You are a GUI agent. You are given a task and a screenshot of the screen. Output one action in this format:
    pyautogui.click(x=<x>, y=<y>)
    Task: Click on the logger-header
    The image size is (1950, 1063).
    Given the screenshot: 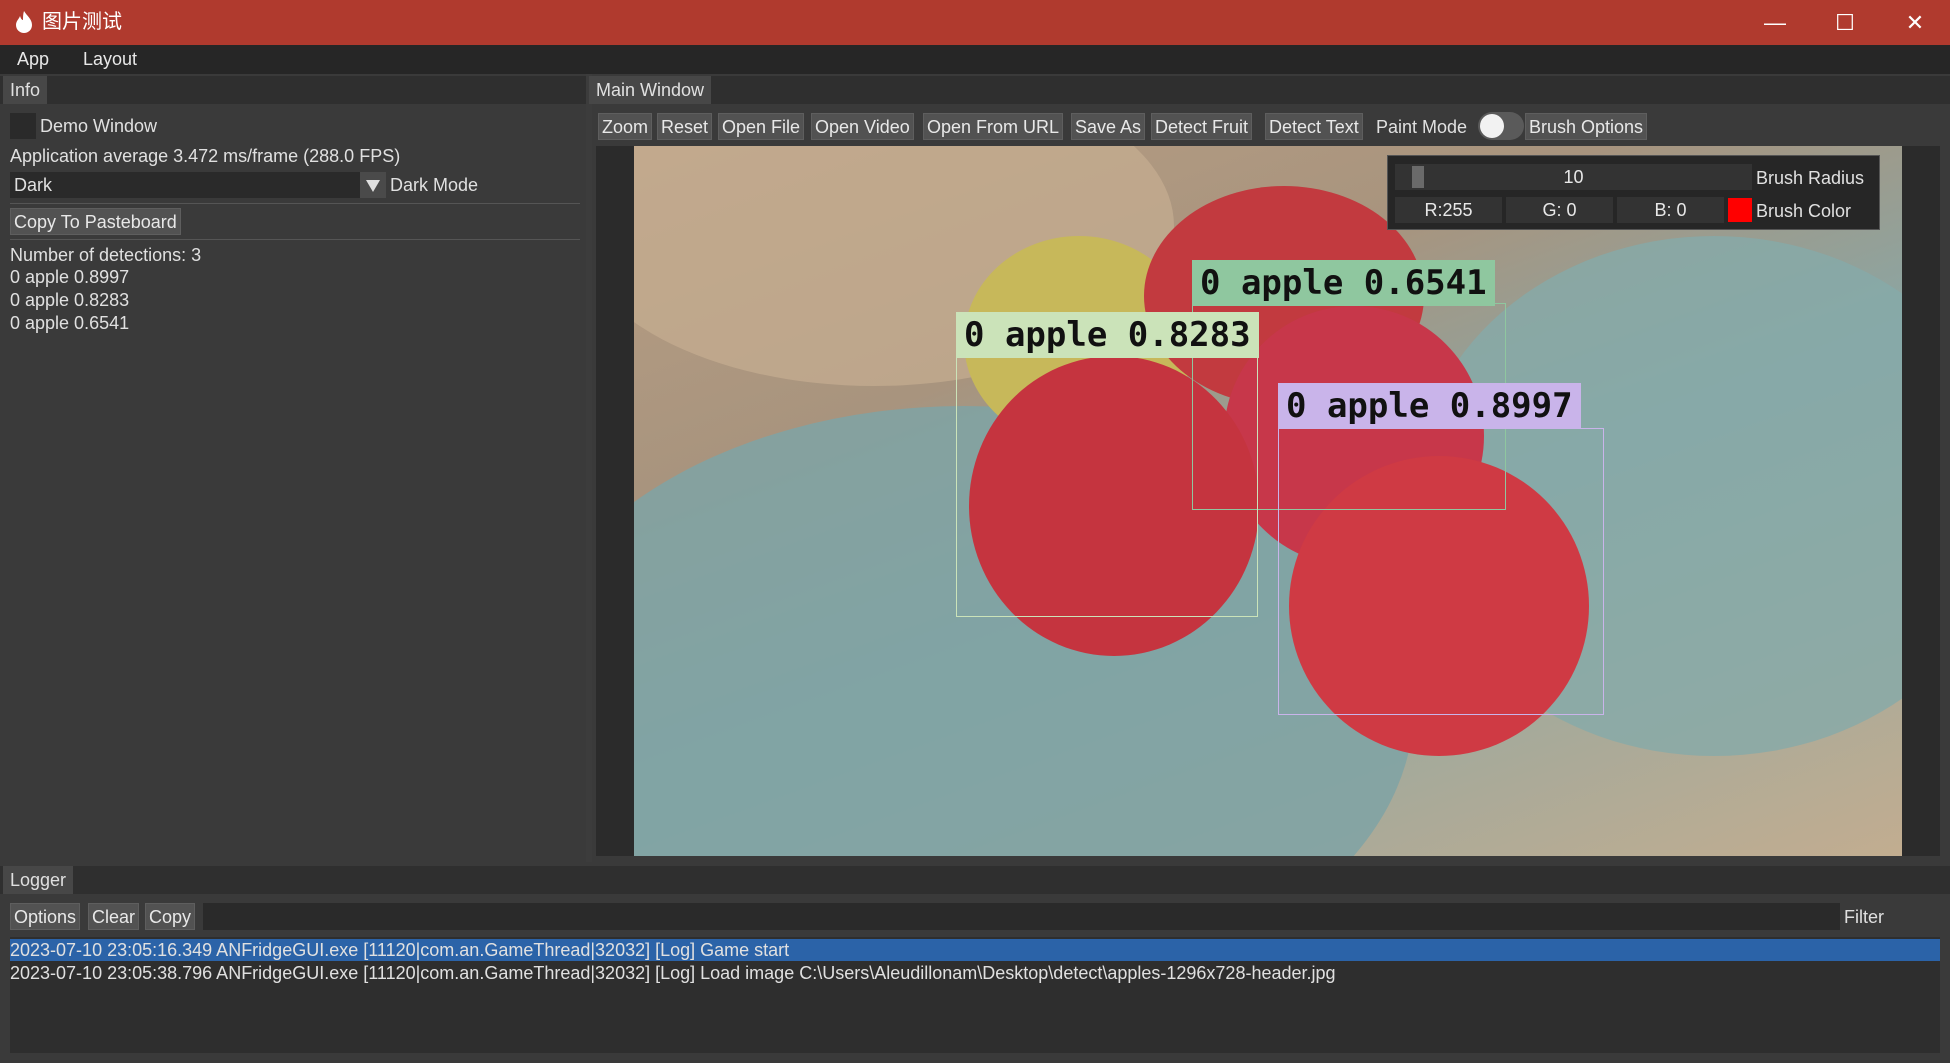 What is the action you would take?
    pyautogui.click(x=975, y=880)
    